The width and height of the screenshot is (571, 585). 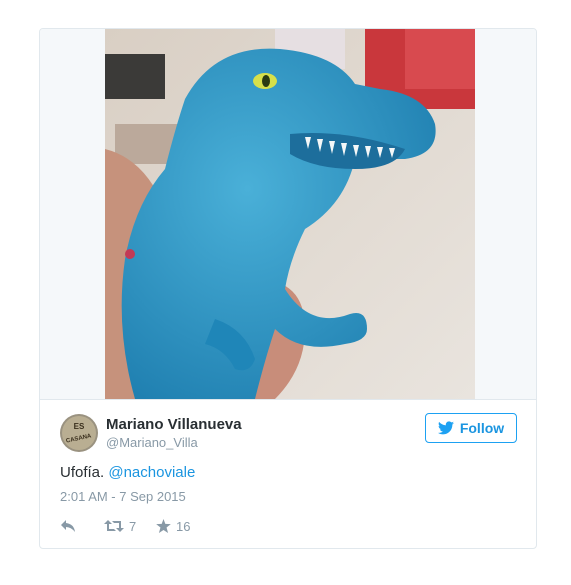 What do you see at coordinates (79, 426) in the screenshot?
I see `avatar-text-top: ES` at bounding box center [79, 426].